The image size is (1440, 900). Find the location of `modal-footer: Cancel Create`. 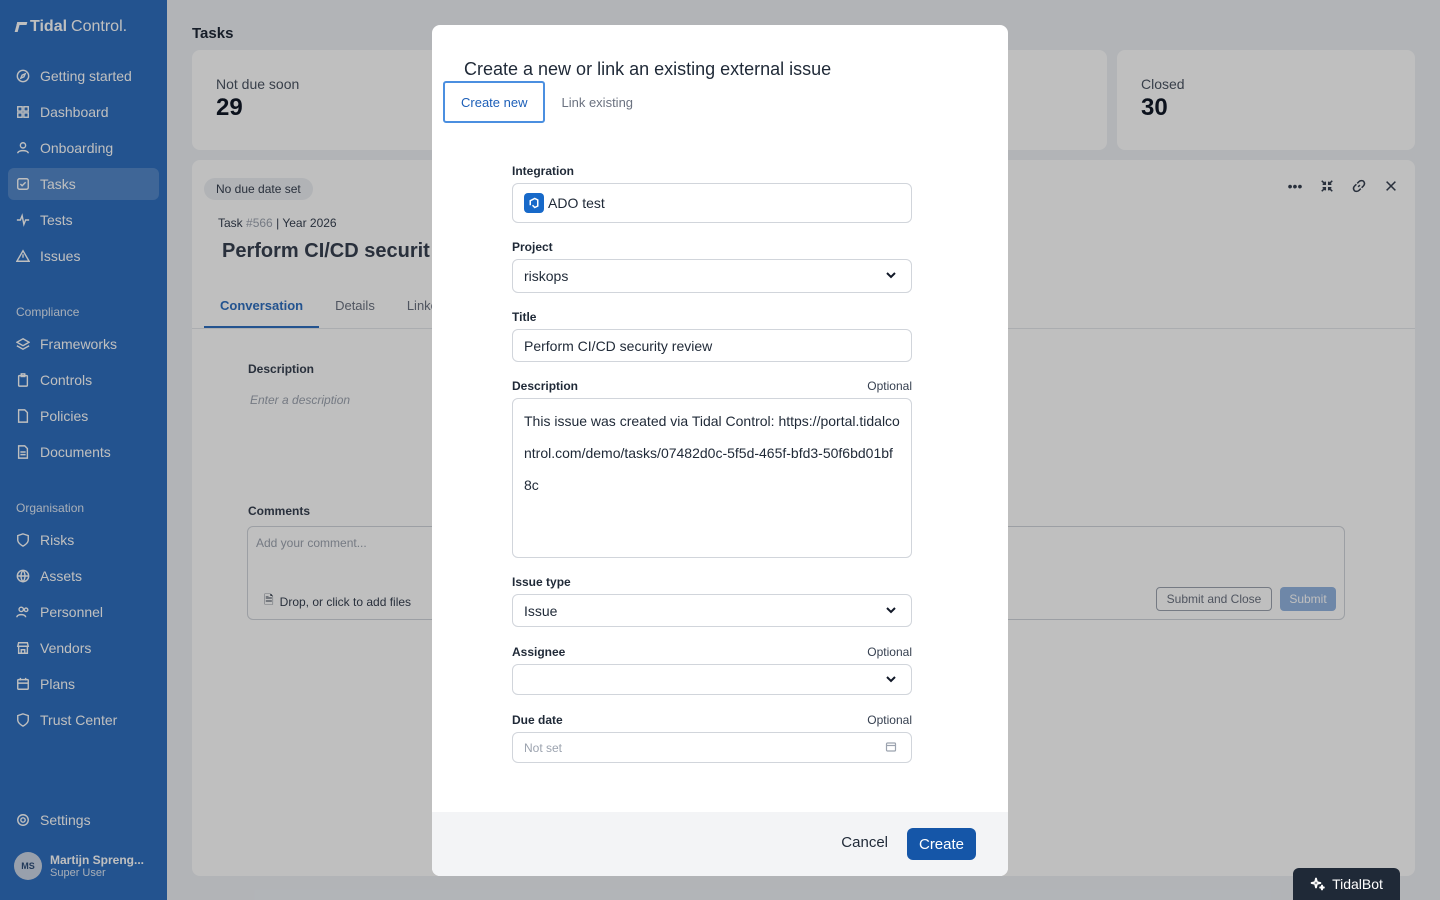

modal-footer: Cancel Create is located at coordinates (720, 844).